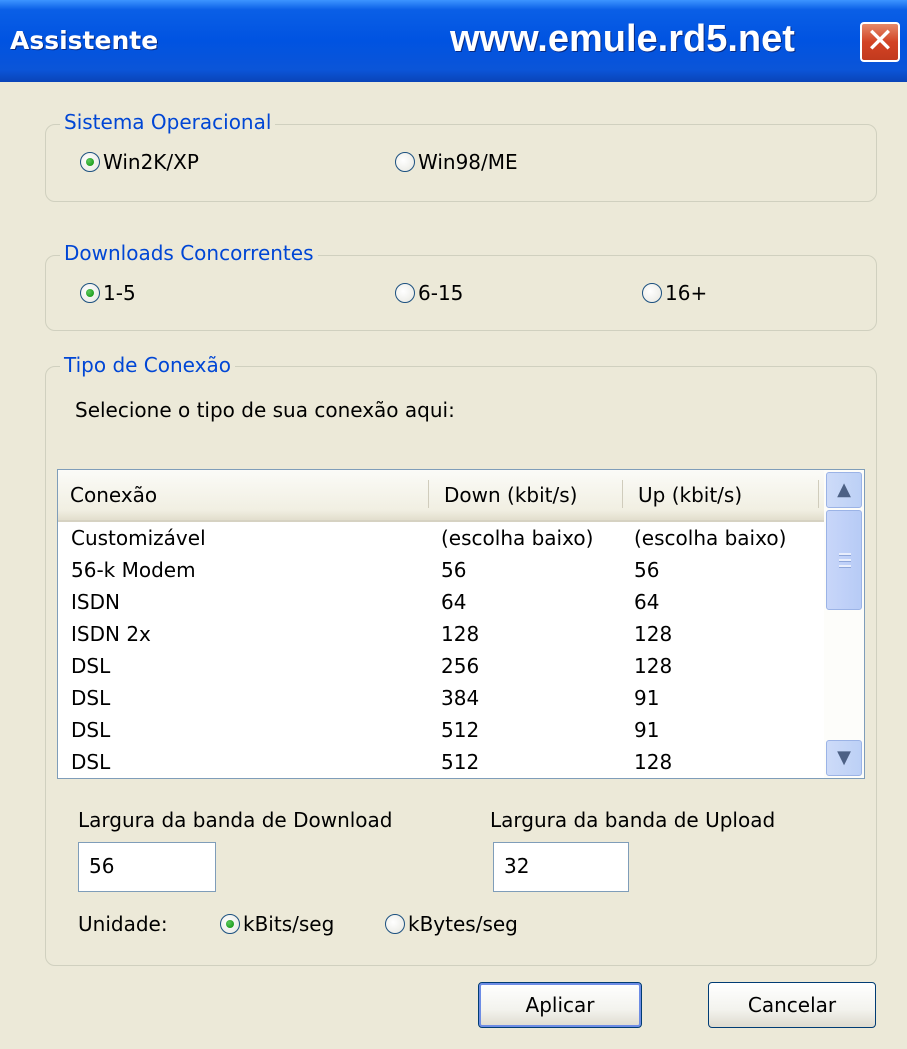 The image size is (907, 1049). I want to click on column-header-connection: Conexão, so click(243, 494).